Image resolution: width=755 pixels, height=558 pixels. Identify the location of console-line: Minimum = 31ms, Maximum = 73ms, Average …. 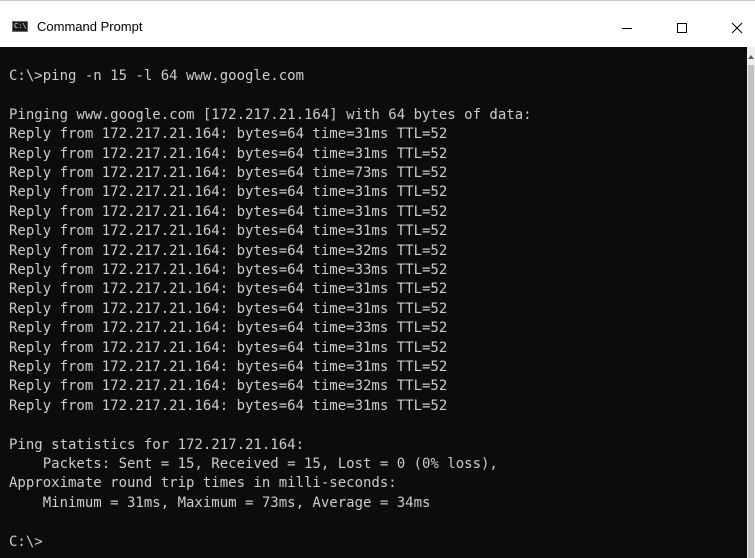
(220, 503).